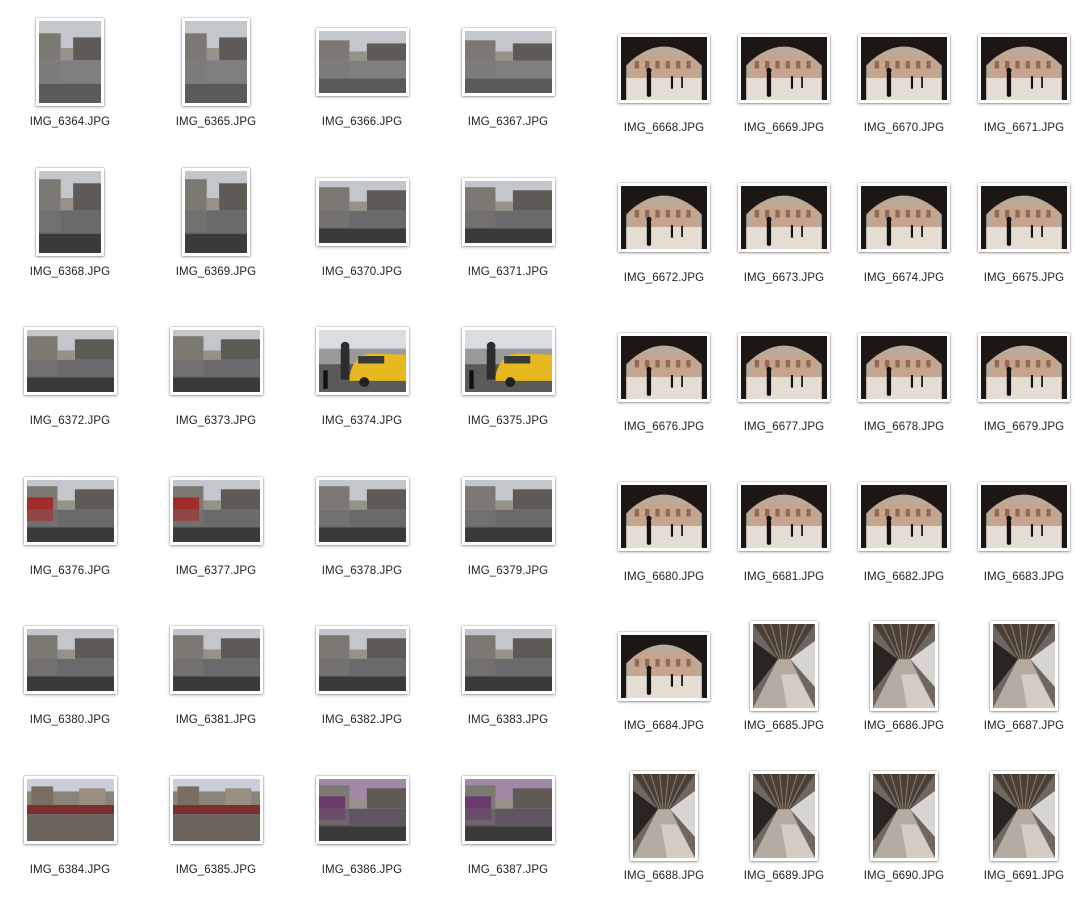 The height and width of the screenshot is (905, 1080). I want to click on file-item: IMG_6689.JPG, so click(784, 825).